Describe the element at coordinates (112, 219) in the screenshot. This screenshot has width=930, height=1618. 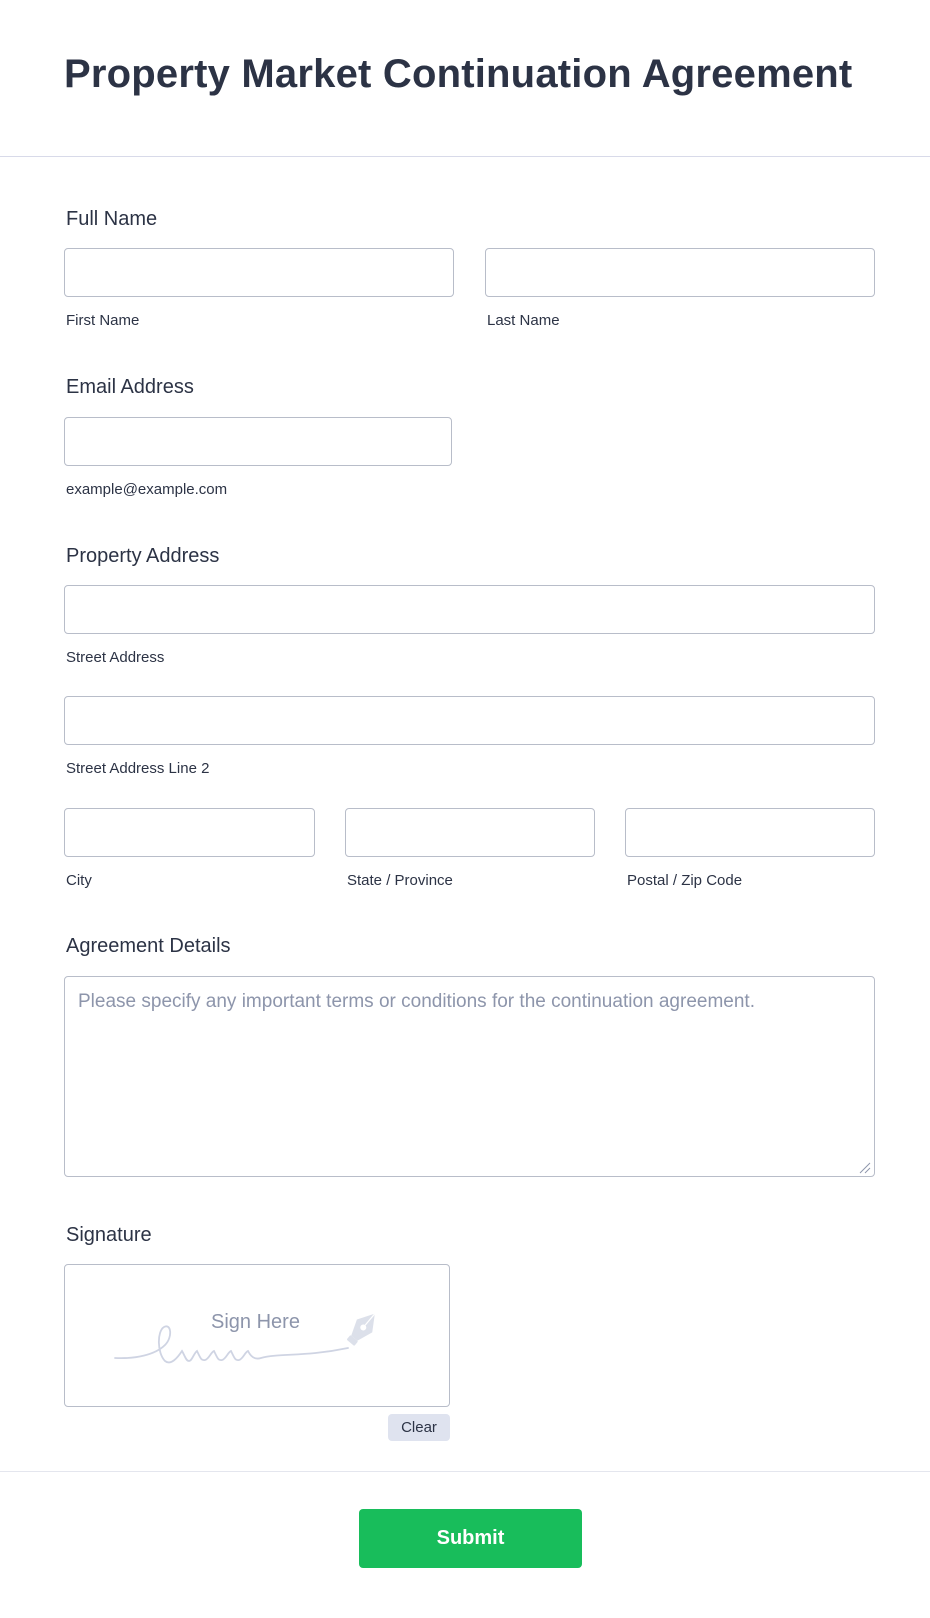
I see `full-name-label: Full Name` at that location.